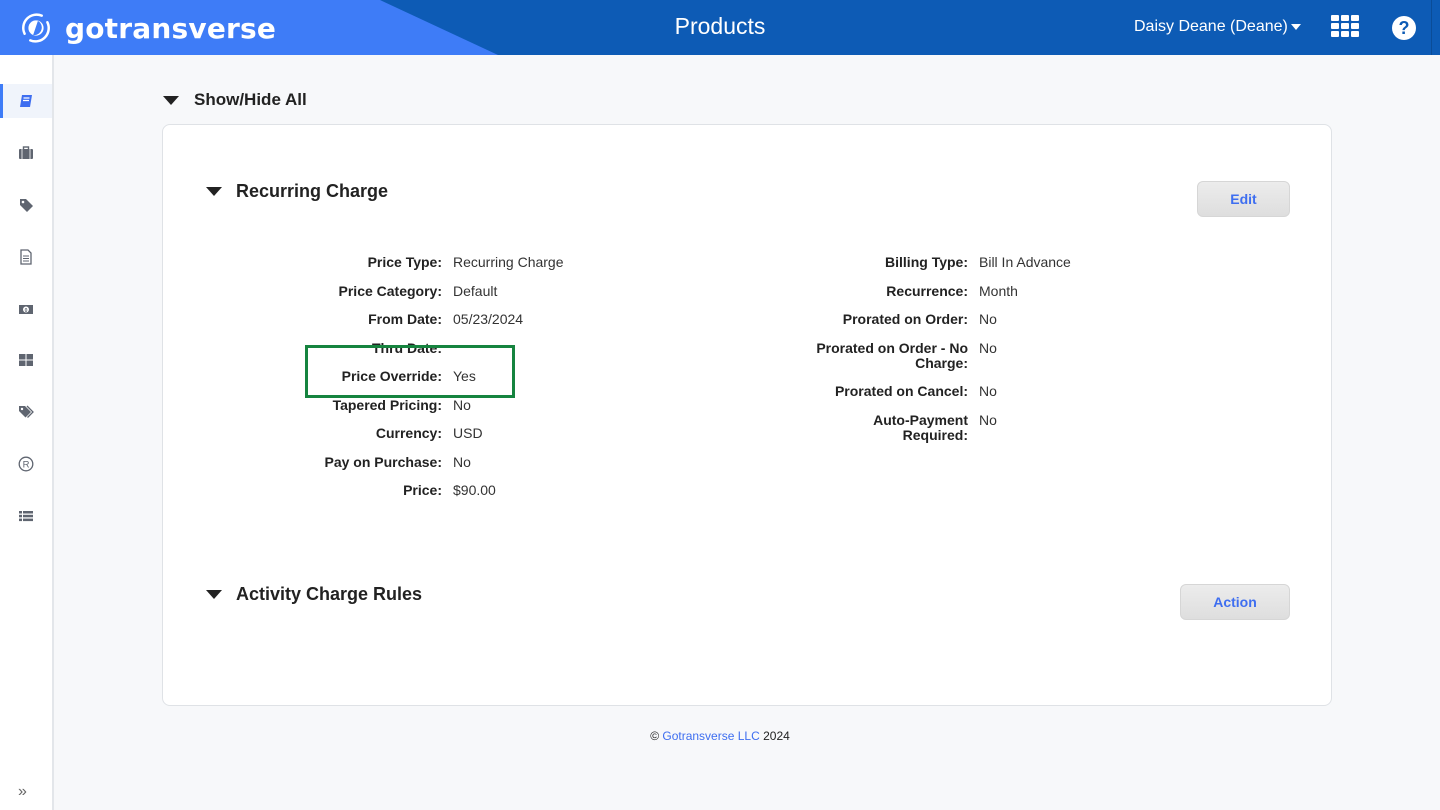 The image size is (1440, 810). I want to click on field-billing-type: Billing Type: Bill In Advance, so click(939, 262).